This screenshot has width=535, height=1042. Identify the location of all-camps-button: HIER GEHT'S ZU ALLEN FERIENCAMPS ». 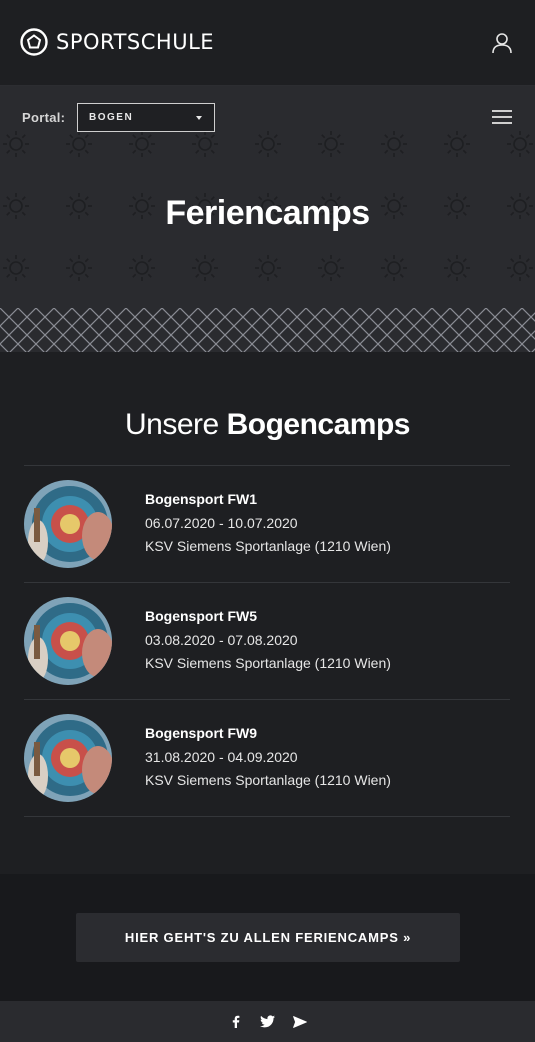
(268, 937).